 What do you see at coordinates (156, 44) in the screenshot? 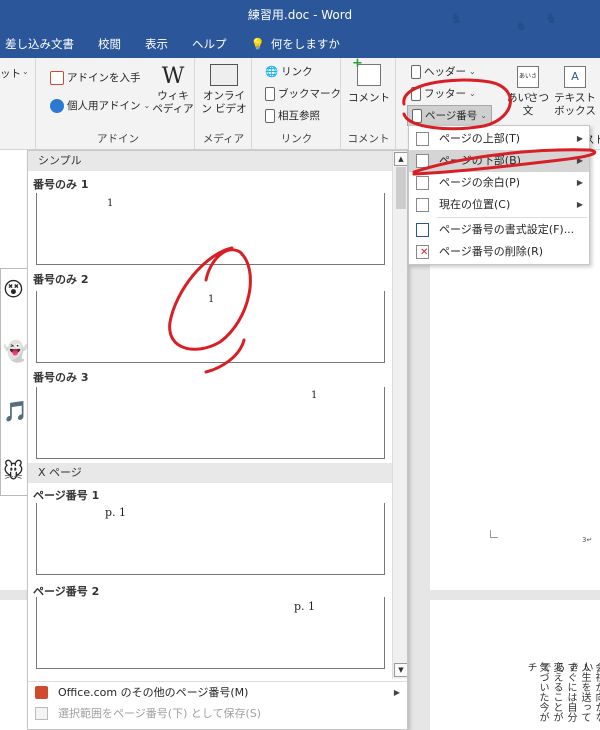
I see `tab-view: 表示` at bounding box center [156, 44].